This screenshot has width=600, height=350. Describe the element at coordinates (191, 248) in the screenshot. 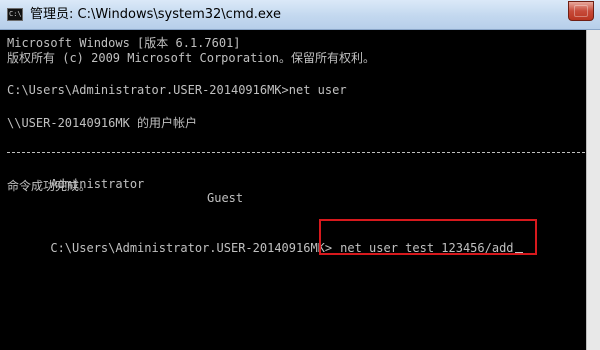

I see `prompt-text: C:\Users\Administrator.USER-20140916MK>` at that location.